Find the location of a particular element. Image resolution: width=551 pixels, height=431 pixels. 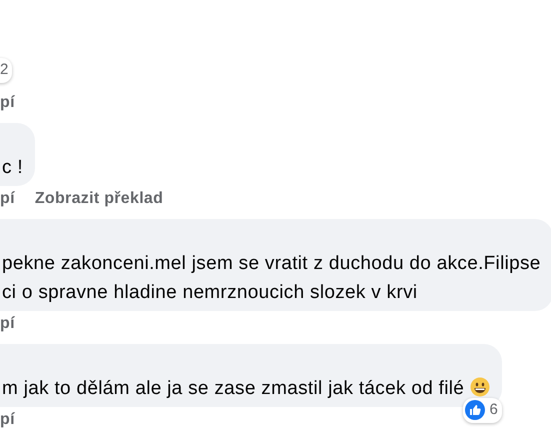

reaction-count: 6 is located at coordinates (482, 410).